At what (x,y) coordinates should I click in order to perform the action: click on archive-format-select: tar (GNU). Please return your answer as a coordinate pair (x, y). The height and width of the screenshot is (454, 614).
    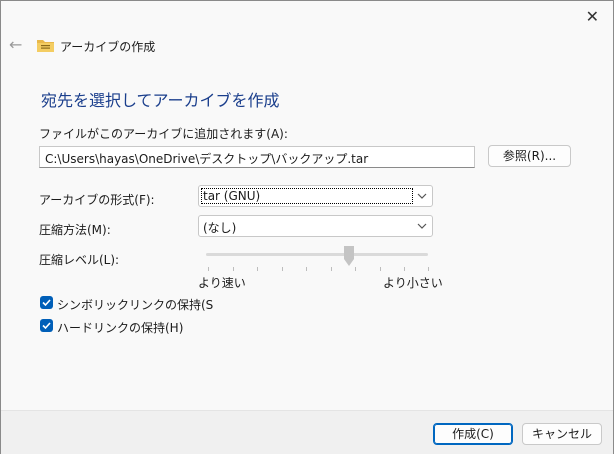
    Looking at the image, I should click on (315, 196).